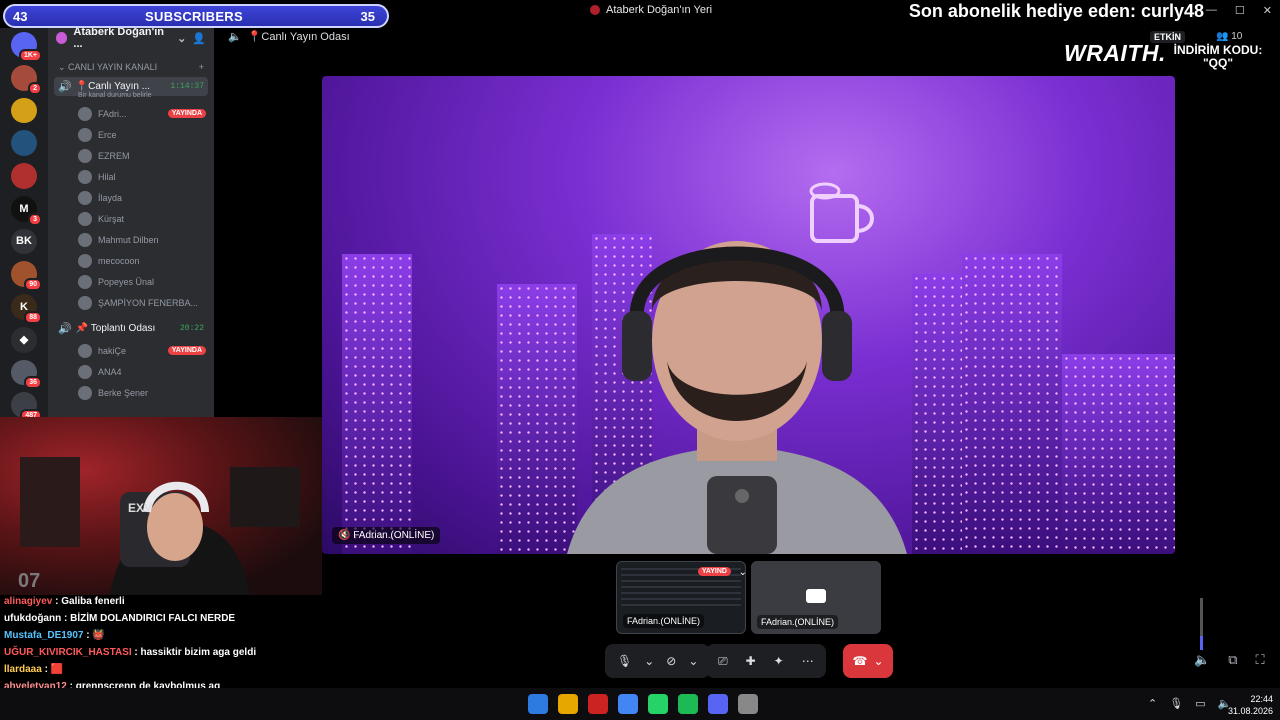 Image resolution: width=1280 pixels, height=720 pixels. Describe the element at coordinates (816, 597) in the screenshot. I see `participant-tile-camera: FAdrian.(ONLİNE)` at that location.